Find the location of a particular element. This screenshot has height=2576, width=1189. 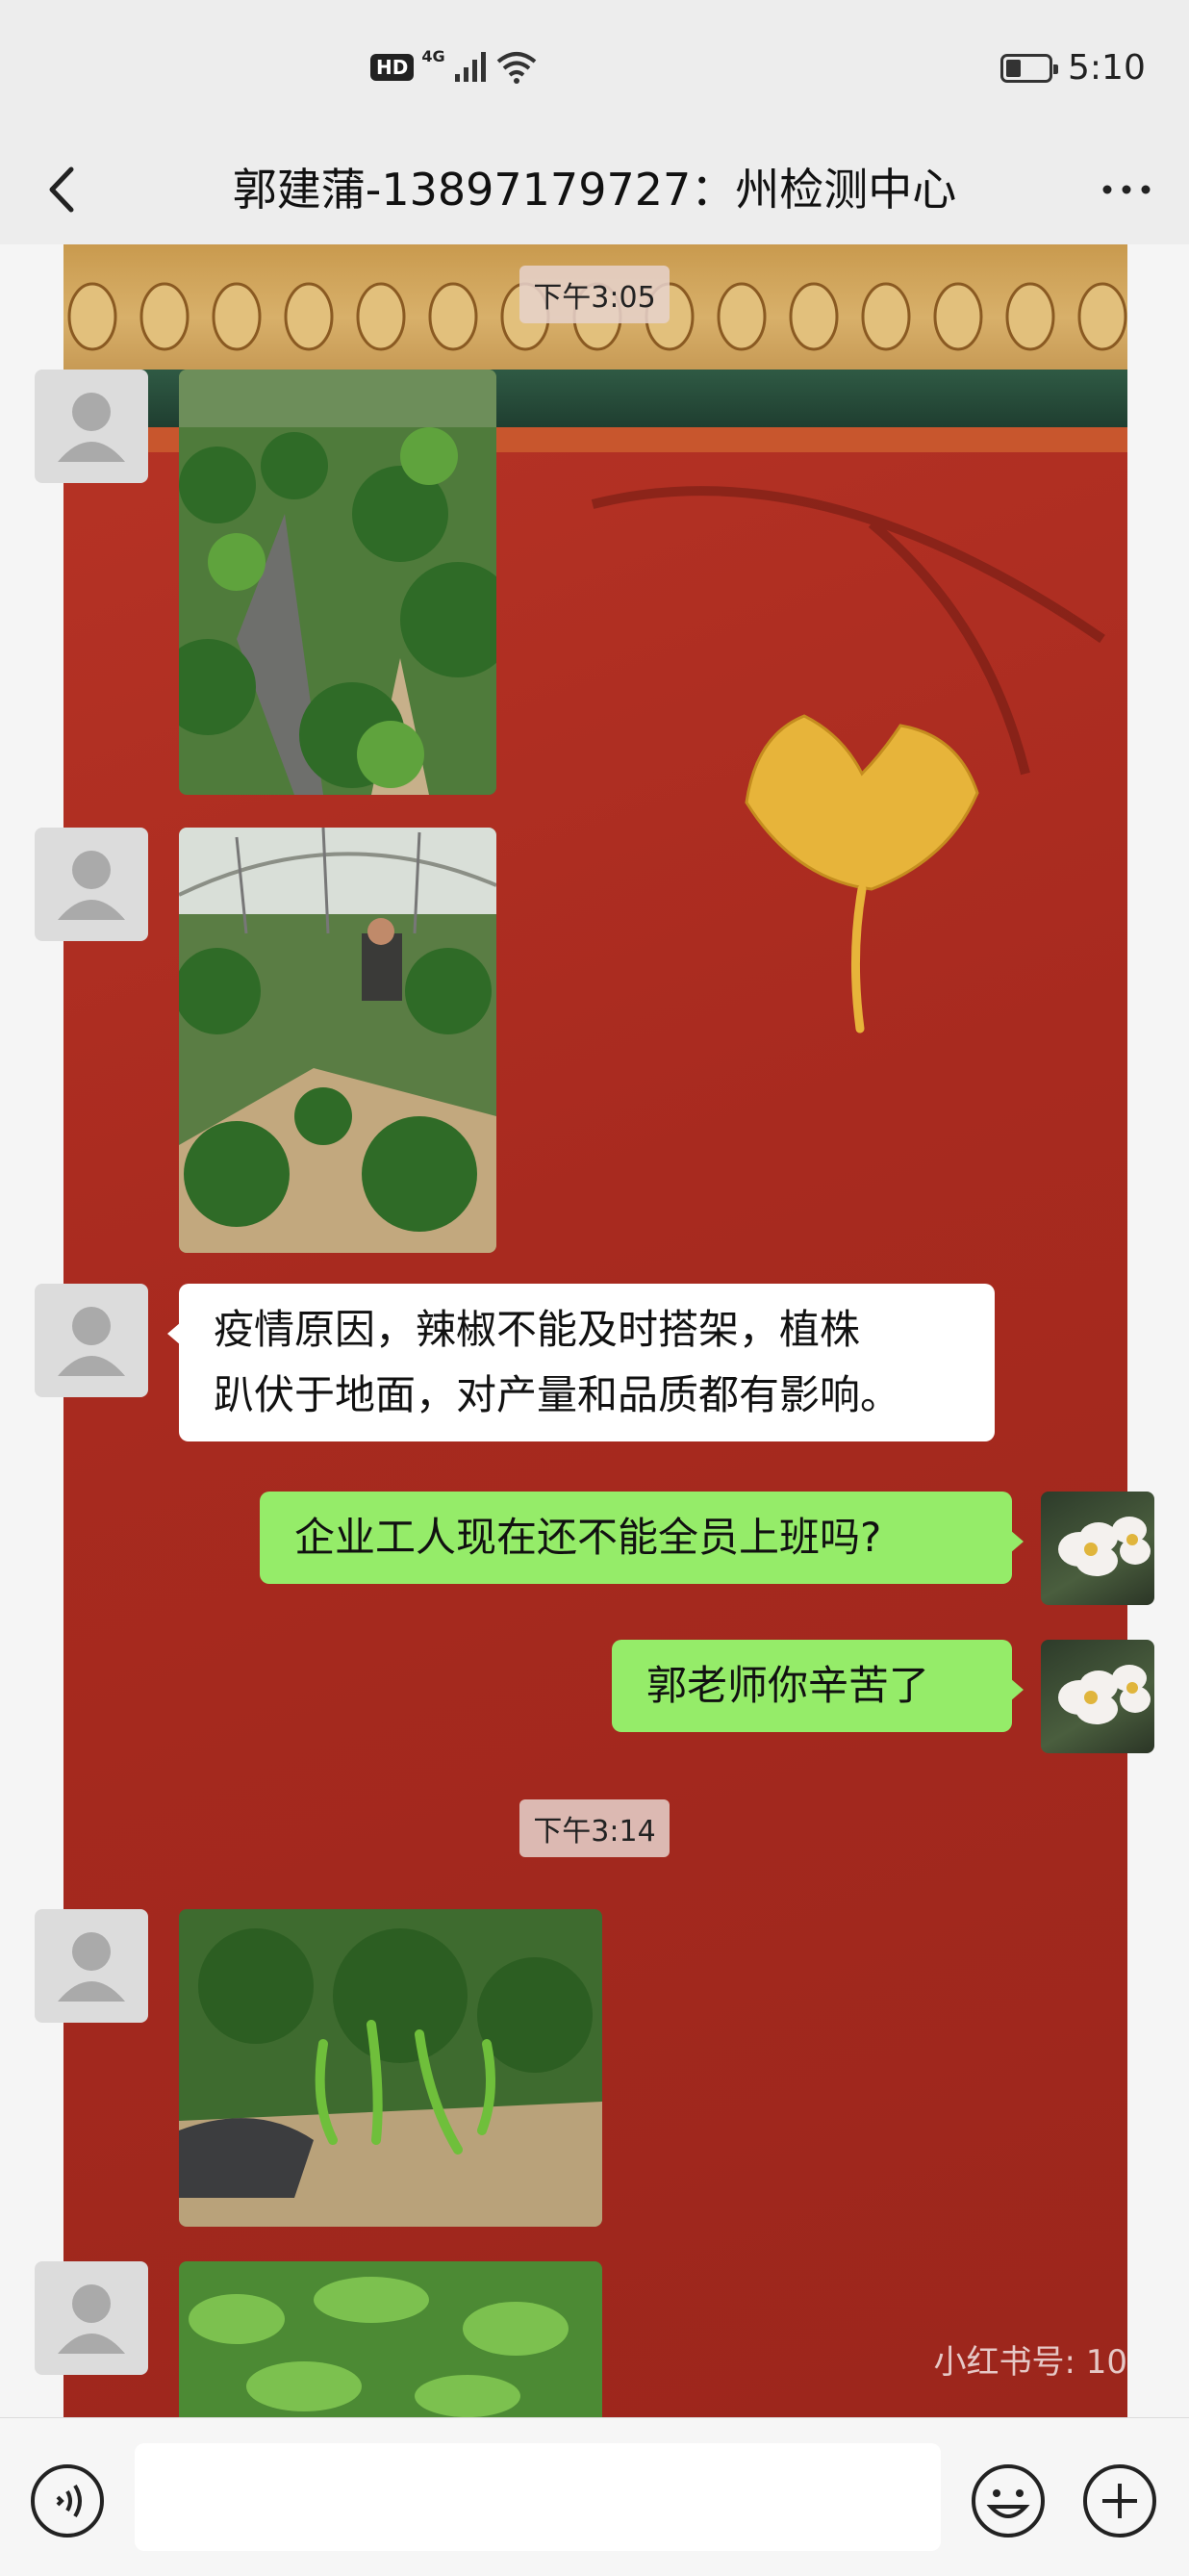

network-type: 4G is located at coordinates (433, 55).